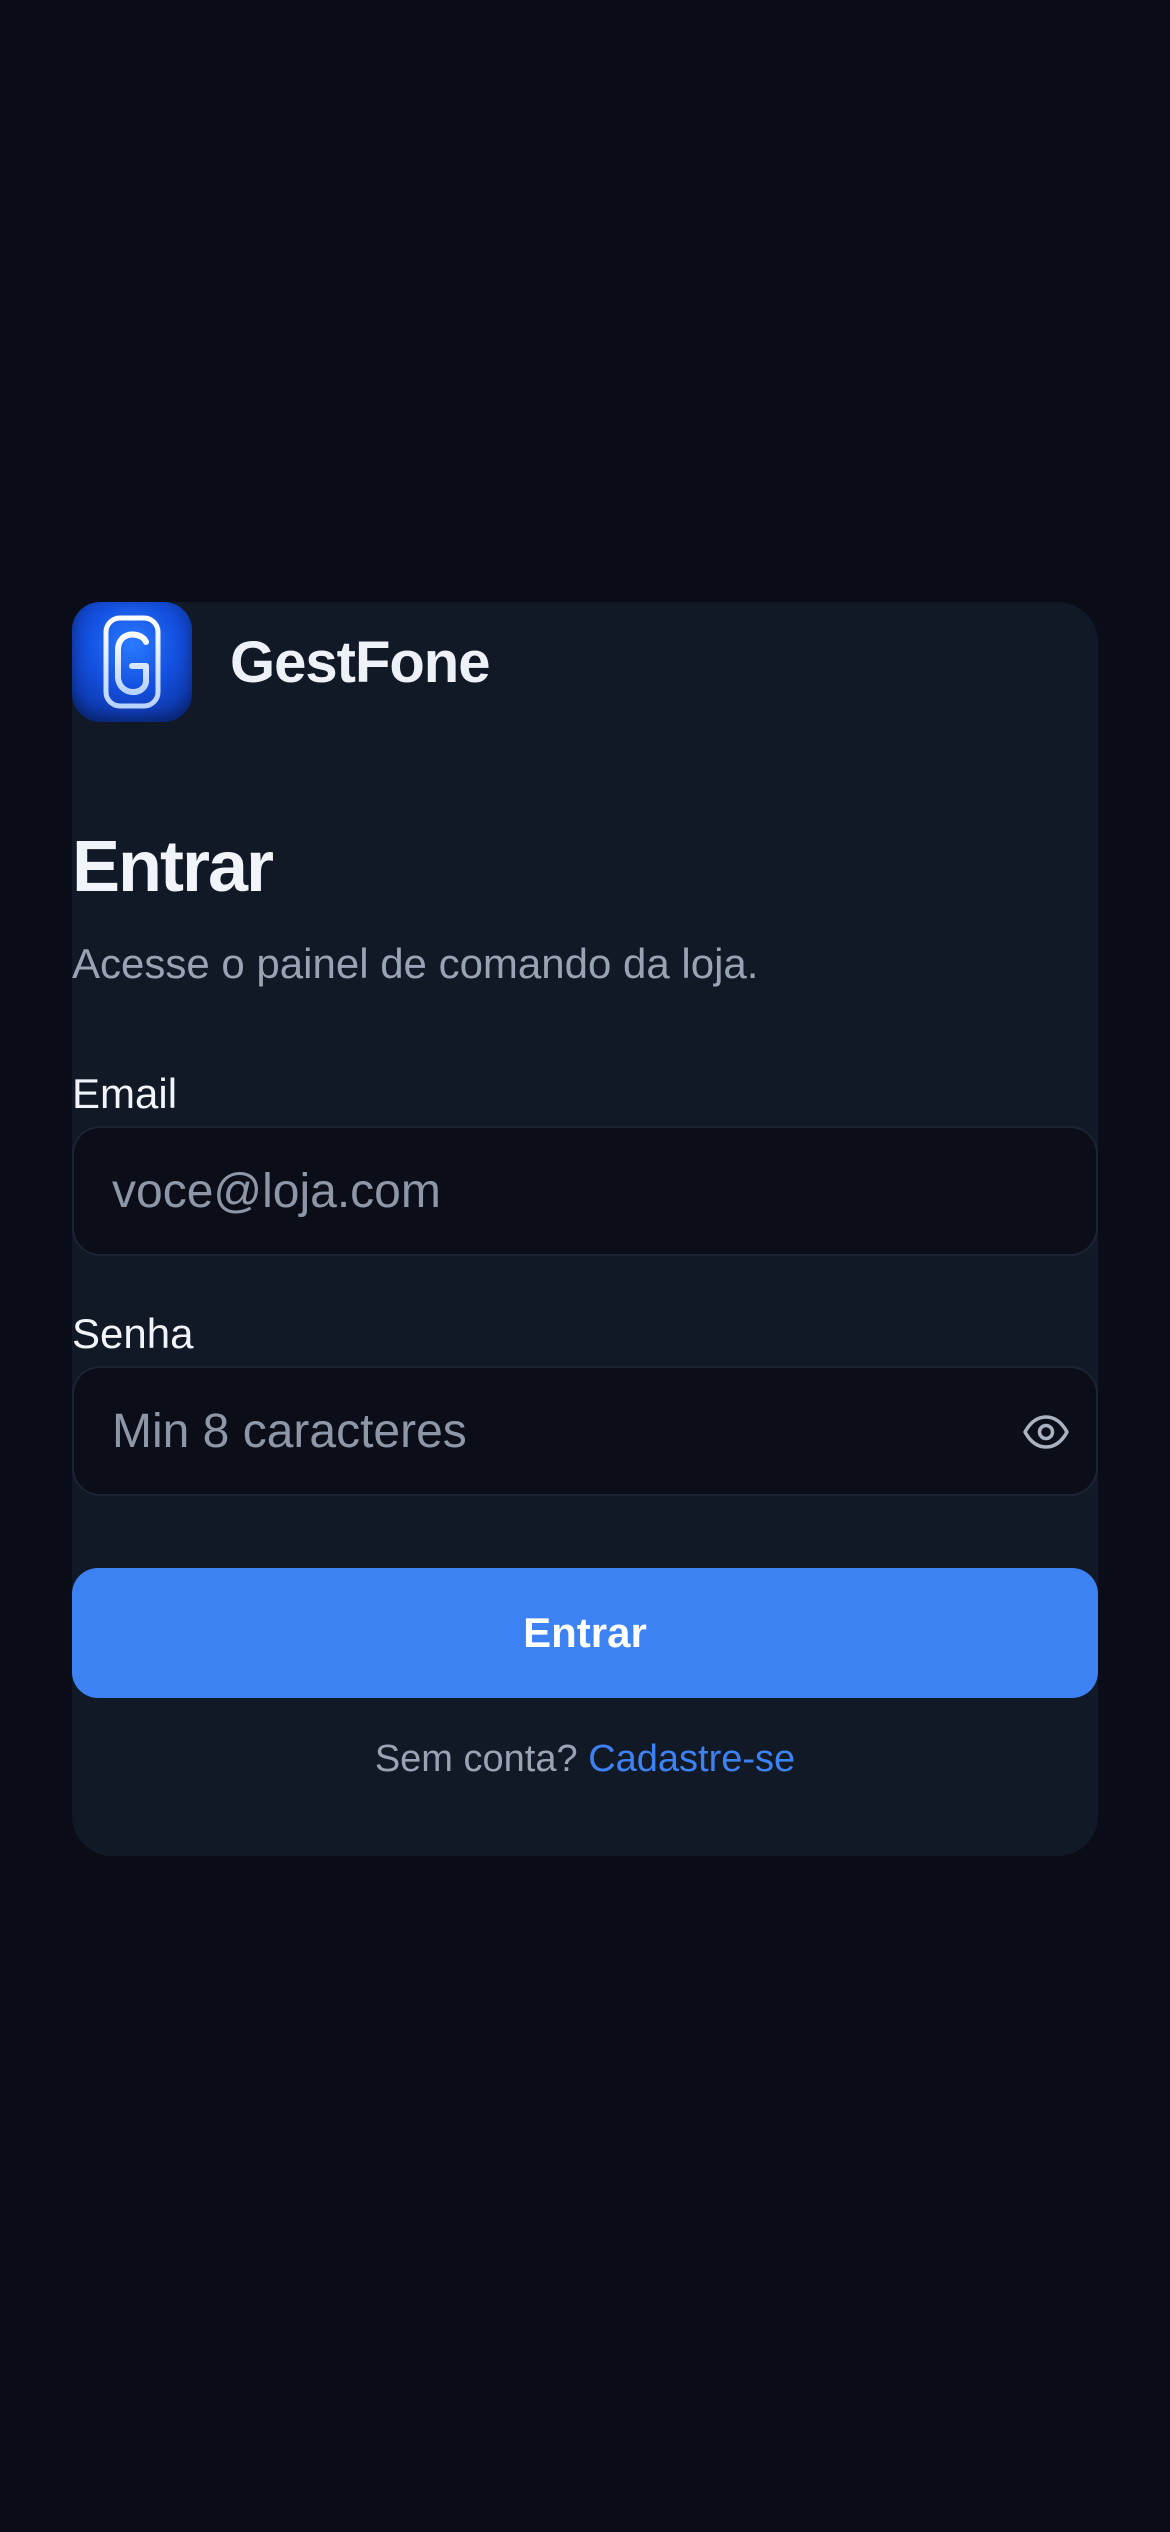 The image size is (1170, 2532). Describe the element at coordinates (360, 662) in the screenshot. I see `app-name: GestFone` at that location.